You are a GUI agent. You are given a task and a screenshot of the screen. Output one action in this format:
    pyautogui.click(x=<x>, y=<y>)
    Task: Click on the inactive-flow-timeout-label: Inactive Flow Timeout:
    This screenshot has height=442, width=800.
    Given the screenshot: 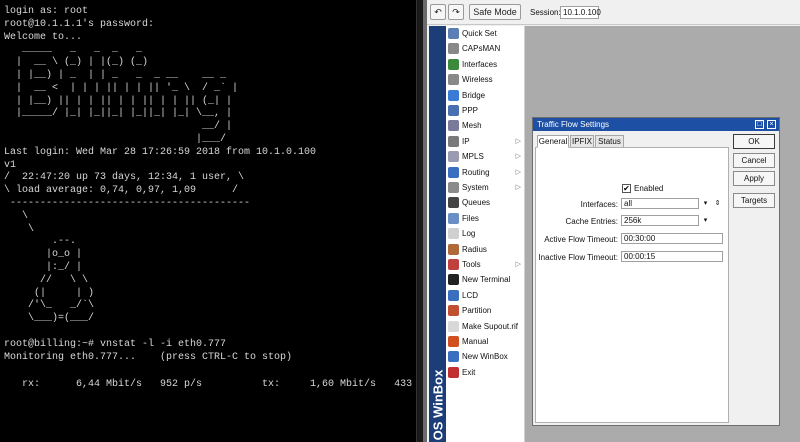 What is the action you would take?
    pyautogui.click(x=578, y=257)
    